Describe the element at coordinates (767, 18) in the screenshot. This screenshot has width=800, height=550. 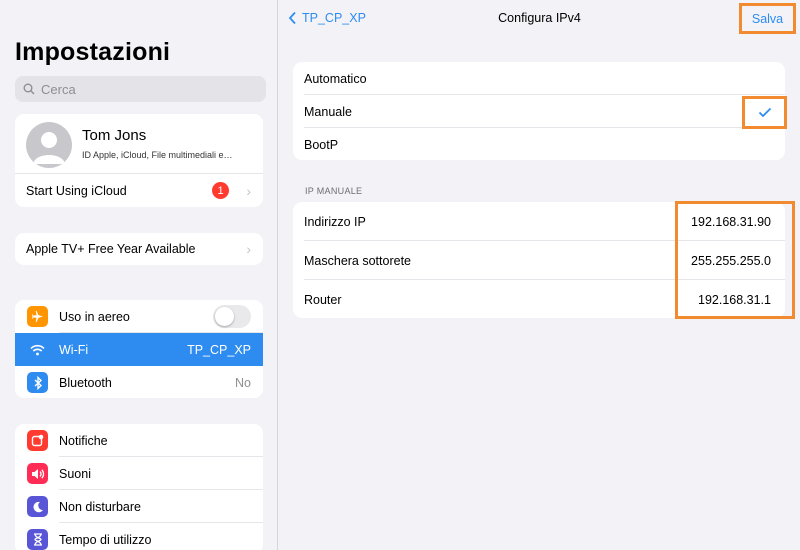
I see `save-button: Salva` at that location.